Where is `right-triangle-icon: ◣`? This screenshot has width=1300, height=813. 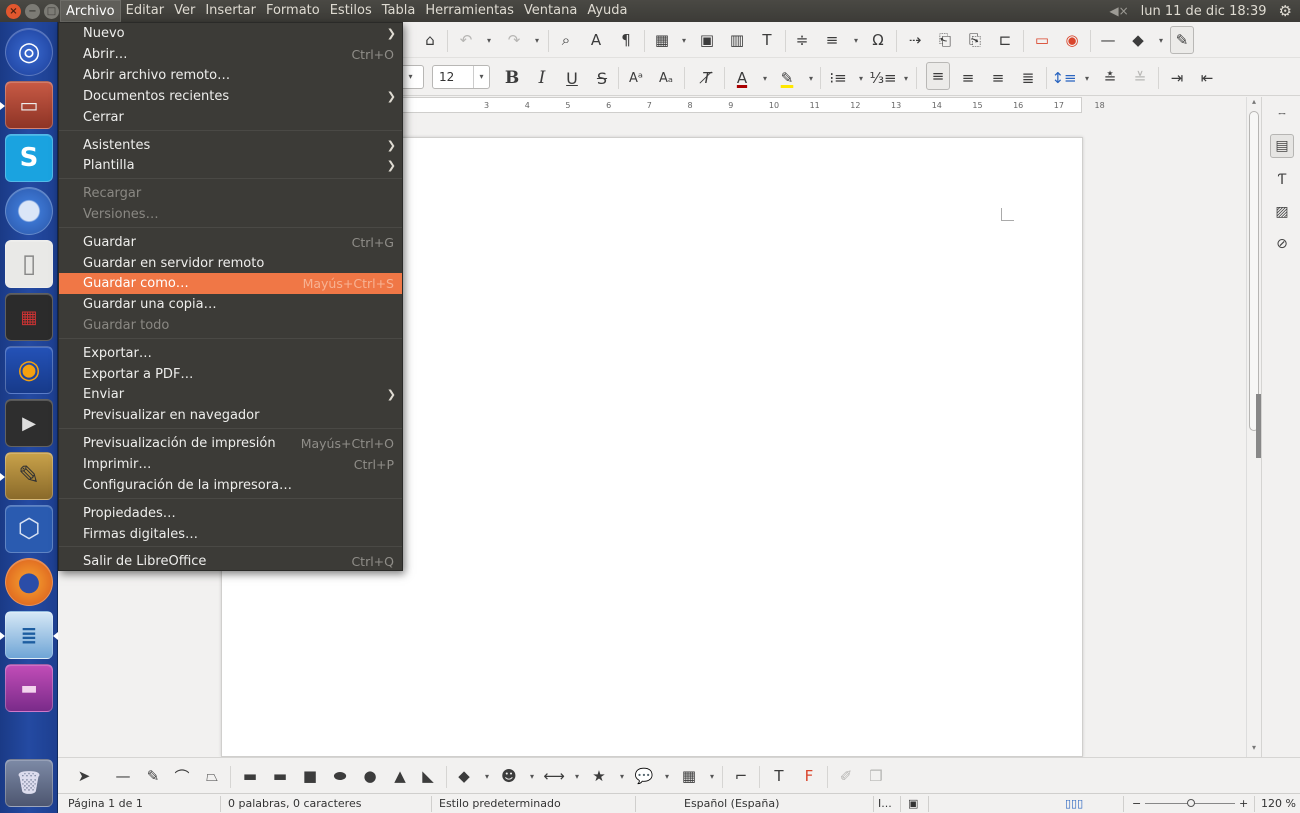 right-triangle-icon: ◣ is located at coordinates (428, 776).